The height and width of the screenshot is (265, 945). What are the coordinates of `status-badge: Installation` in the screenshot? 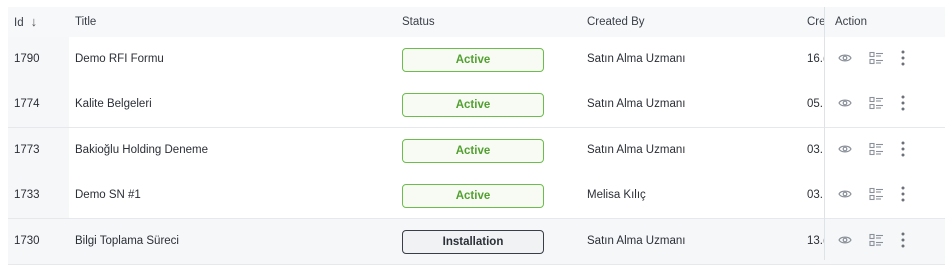 It's located at (473, 242).